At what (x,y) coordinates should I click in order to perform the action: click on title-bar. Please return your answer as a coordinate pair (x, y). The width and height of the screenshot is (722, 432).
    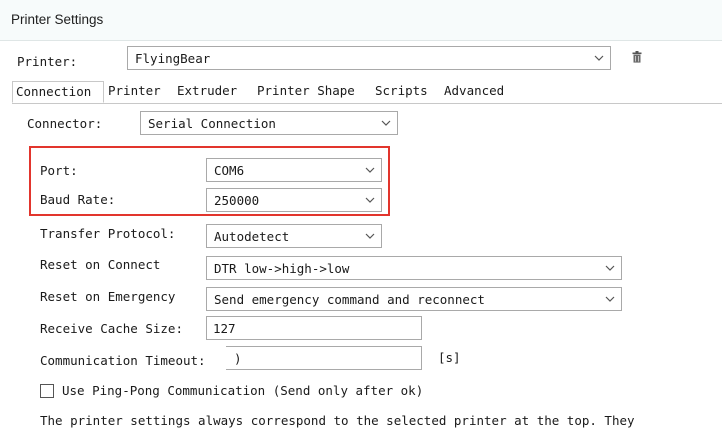
    Looking at the image, I should click on (361, 20).